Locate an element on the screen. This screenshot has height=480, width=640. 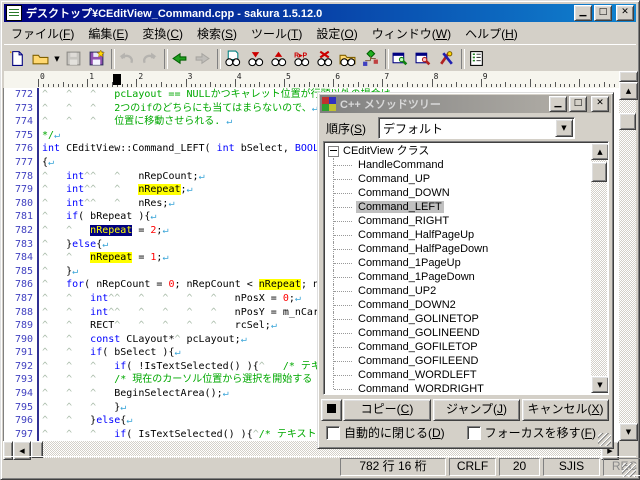
jump-button: ジャンプ(J) is located at coordinates (476, 410).